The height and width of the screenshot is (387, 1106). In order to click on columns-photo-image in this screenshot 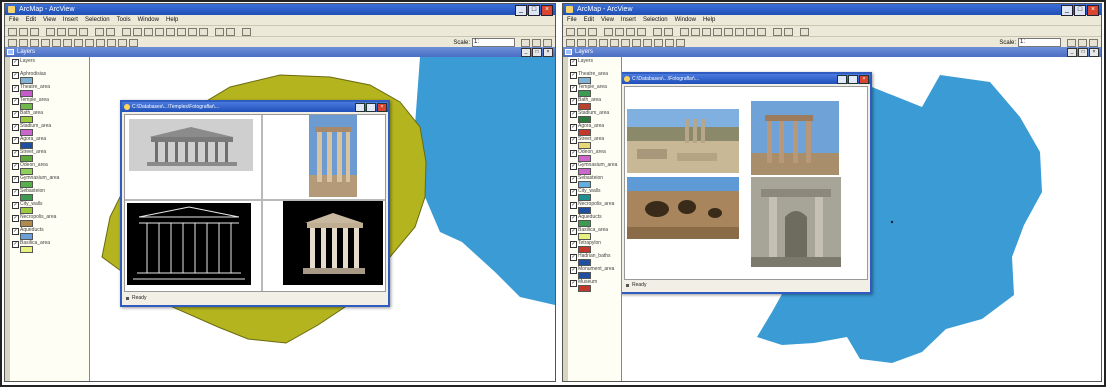, I will do `click(333, 156)`.